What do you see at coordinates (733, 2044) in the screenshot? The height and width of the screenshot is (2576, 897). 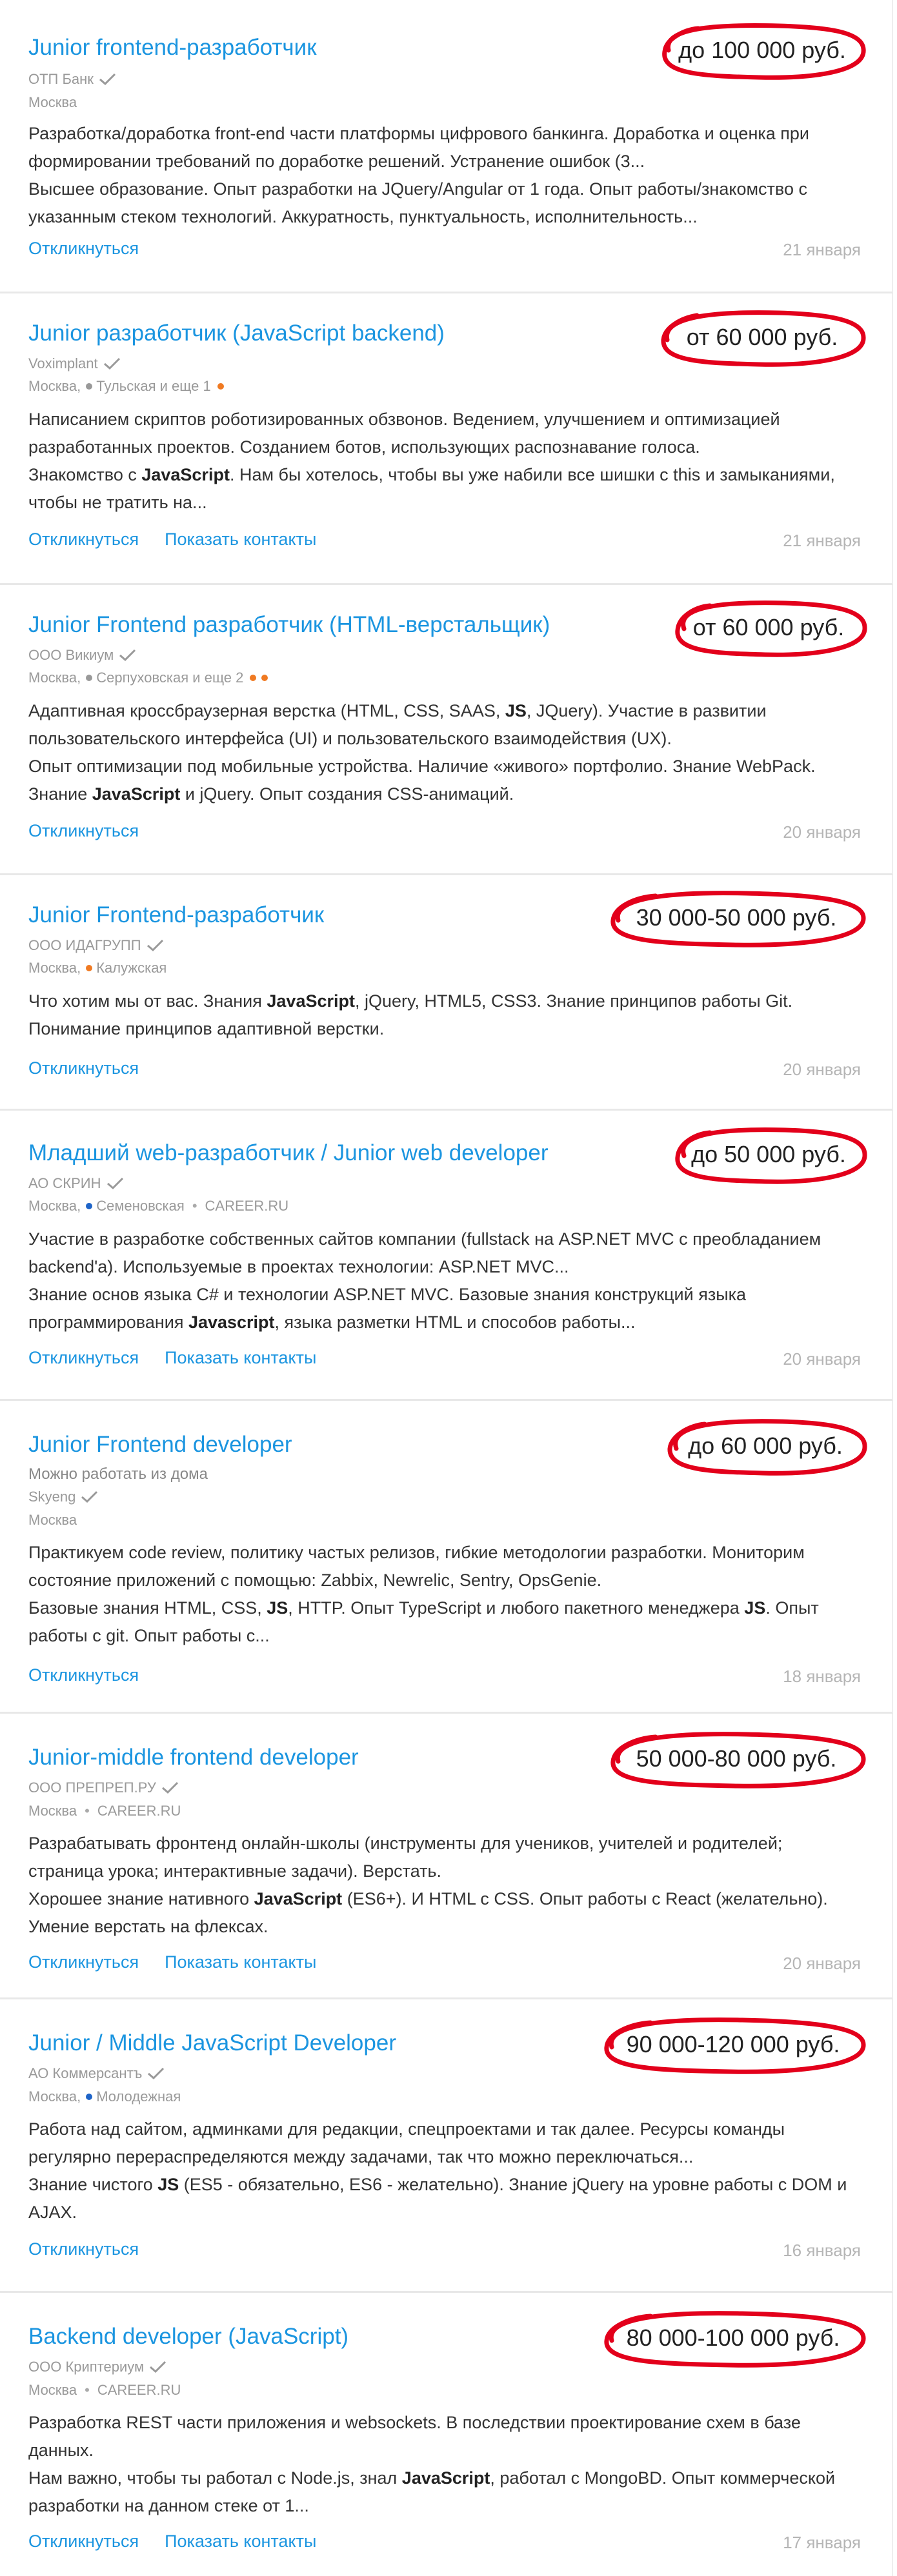 I see `salary-highlight: 90 000-120 000 руб.` at bounding box center [733, 2044].